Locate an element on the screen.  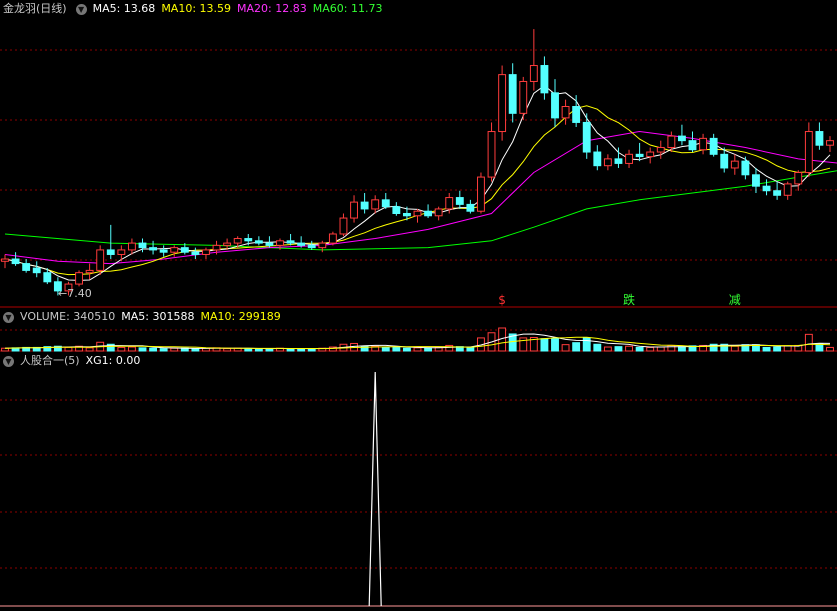
signal-jian-label: 减 is located at coordinates (735, 300).